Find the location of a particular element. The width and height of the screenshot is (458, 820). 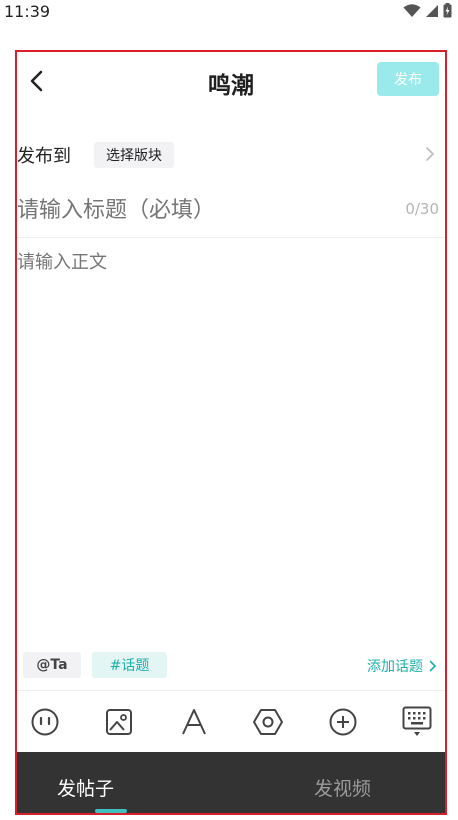

emoji-icon is located at coordinates (45, 722).